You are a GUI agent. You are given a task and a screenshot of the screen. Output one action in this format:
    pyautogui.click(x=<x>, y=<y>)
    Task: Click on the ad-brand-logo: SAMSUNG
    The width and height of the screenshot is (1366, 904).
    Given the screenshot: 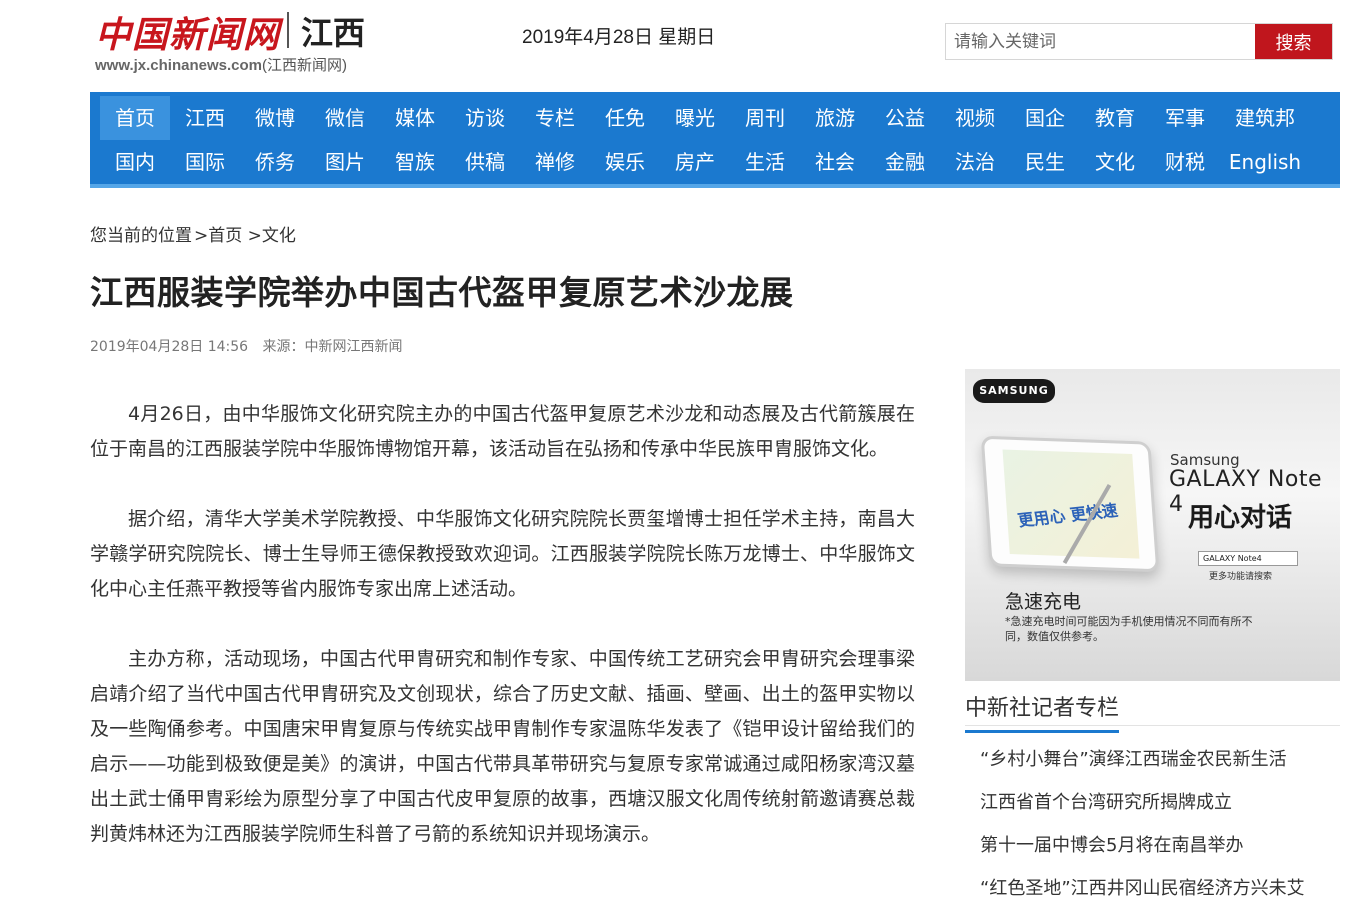 What is the action you would take?
    pyautogui.click(x=1014, y=391)
    